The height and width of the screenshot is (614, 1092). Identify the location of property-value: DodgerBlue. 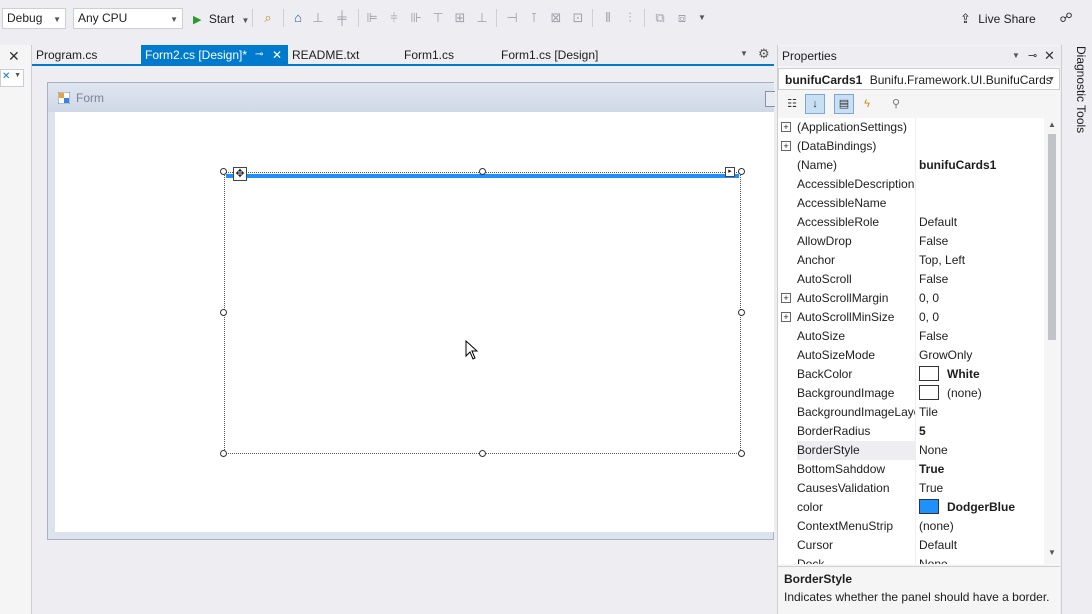
(981, 507).